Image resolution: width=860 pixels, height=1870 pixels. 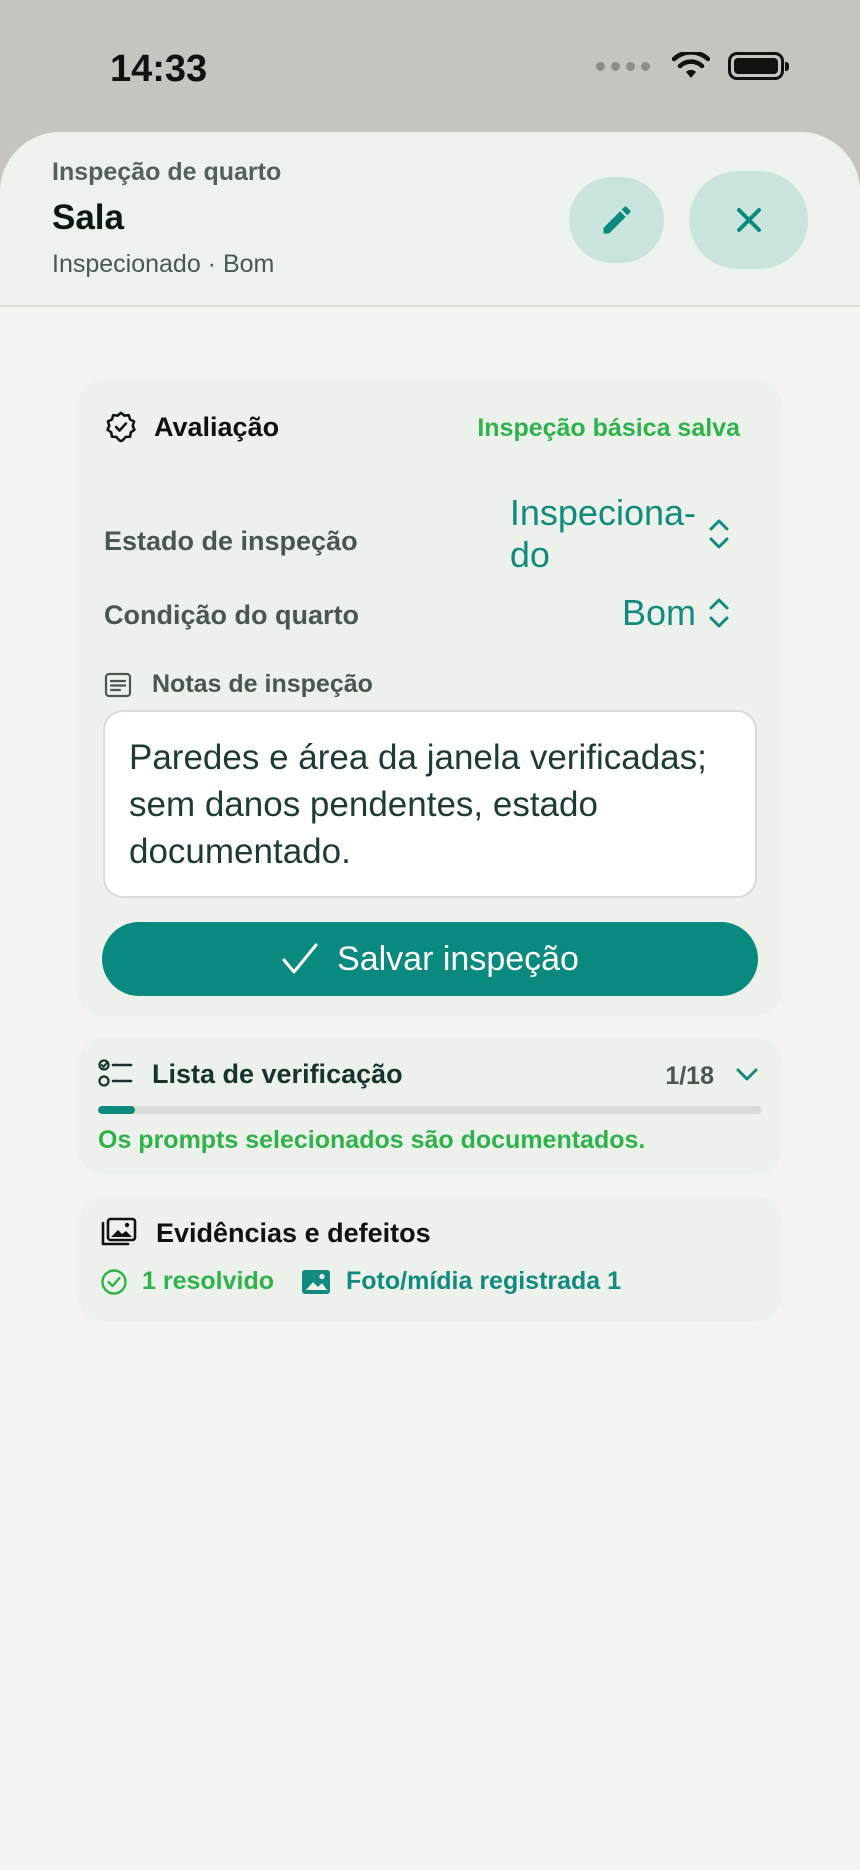 What do you see at coordinates (316, 1281) in the screenshot?
I see `photo-icon` at bounding box center [316, 1281].